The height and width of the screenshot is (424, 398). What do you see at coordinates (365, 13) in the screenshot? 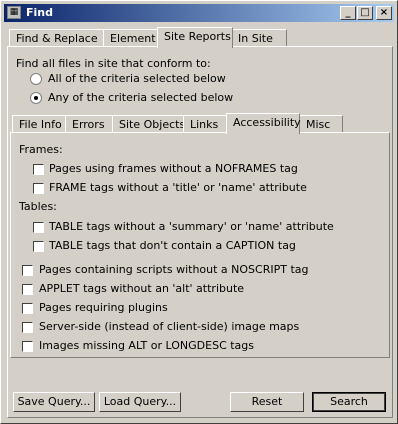
I see `maximize-button: □` at bounding box center [365, 13].